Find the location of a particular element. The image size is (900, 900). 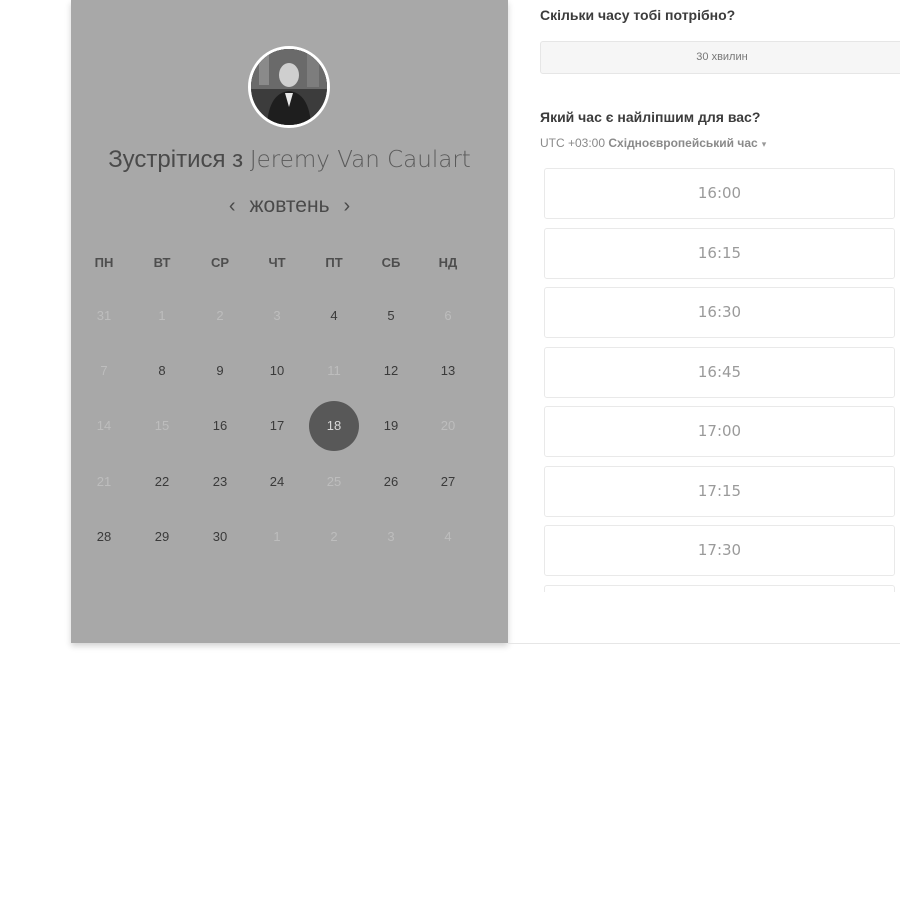

calendar-day: 12 is located at coordinates (391, 371).